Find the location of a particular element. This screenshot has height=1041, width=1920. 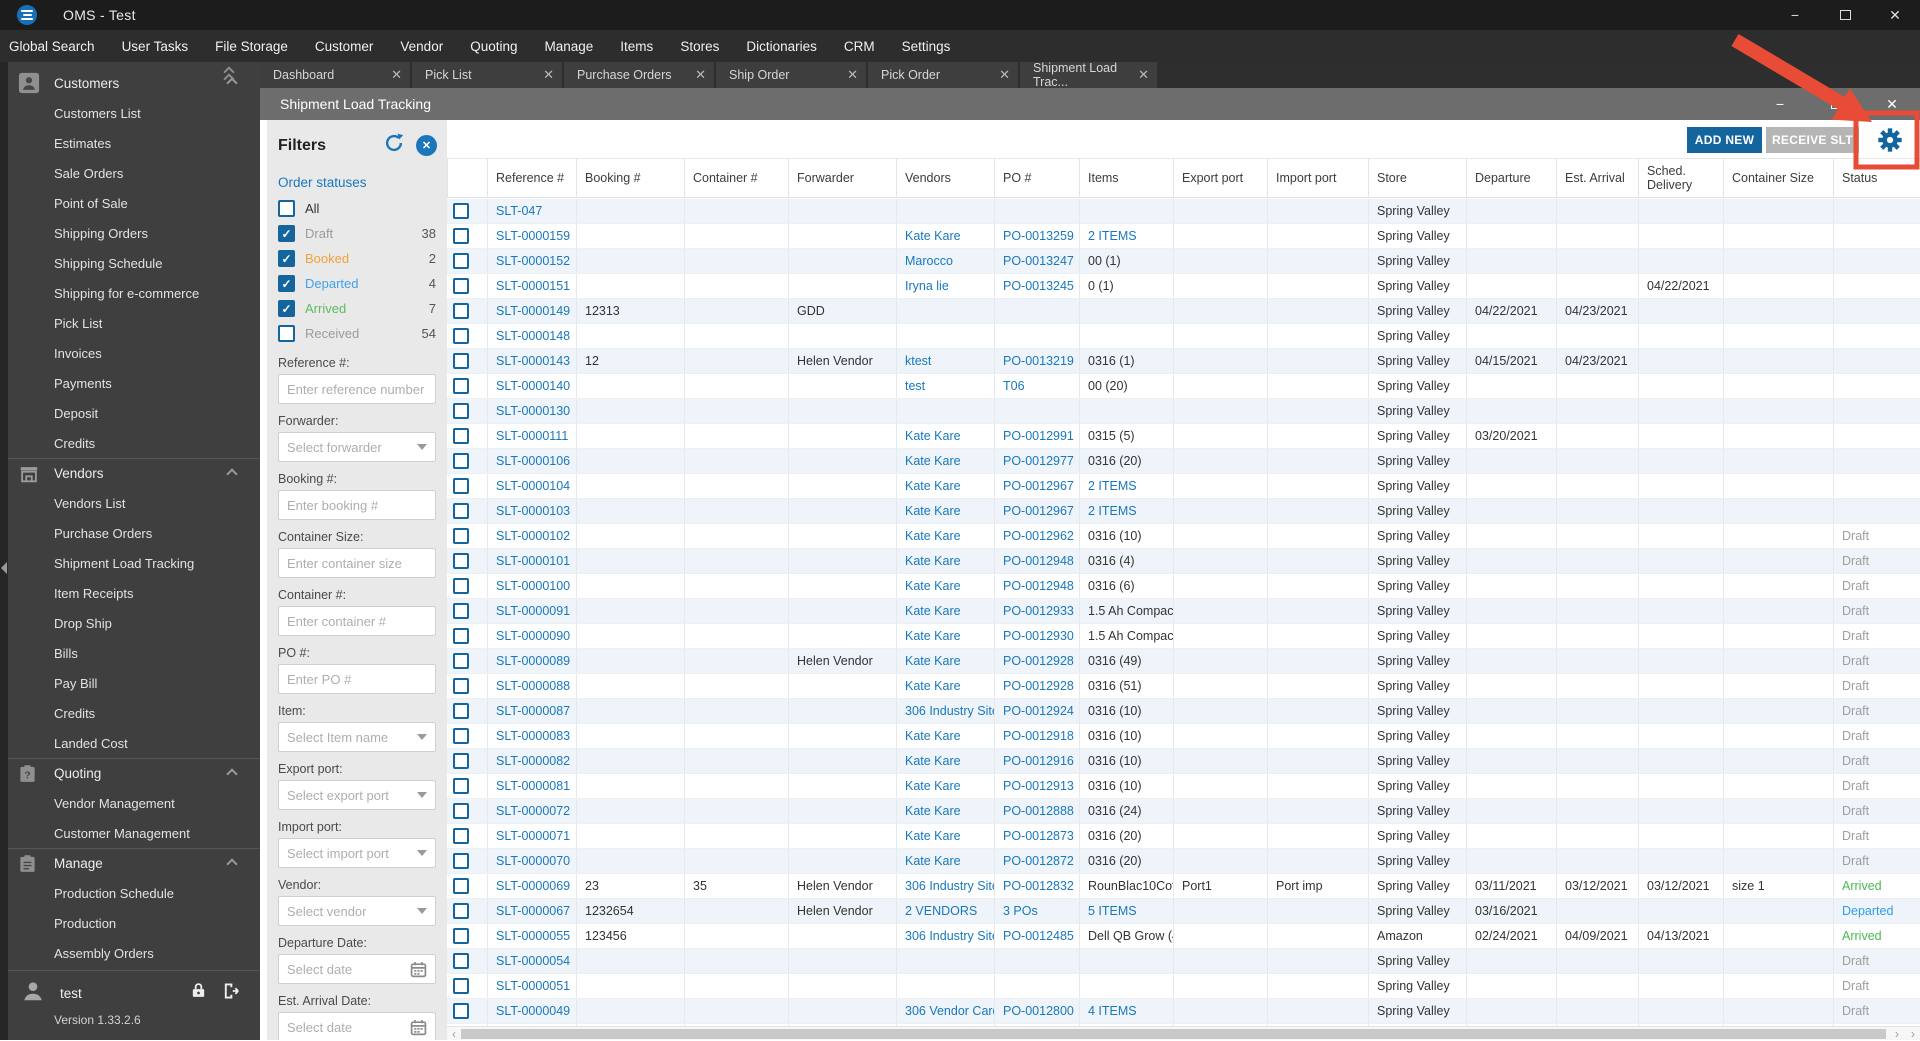

cell-ref: SLT-0000148 is located at coordinates (531, 336).